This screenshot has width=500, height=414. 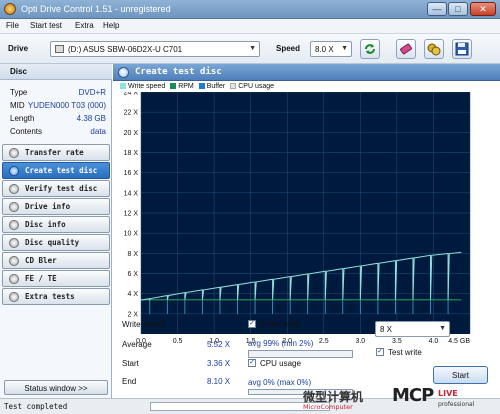 What do you see at coordinates (448, 393) in the screenshot?
I see `watermark-brand-sub: LIVE` at bounding box center [448, 393].